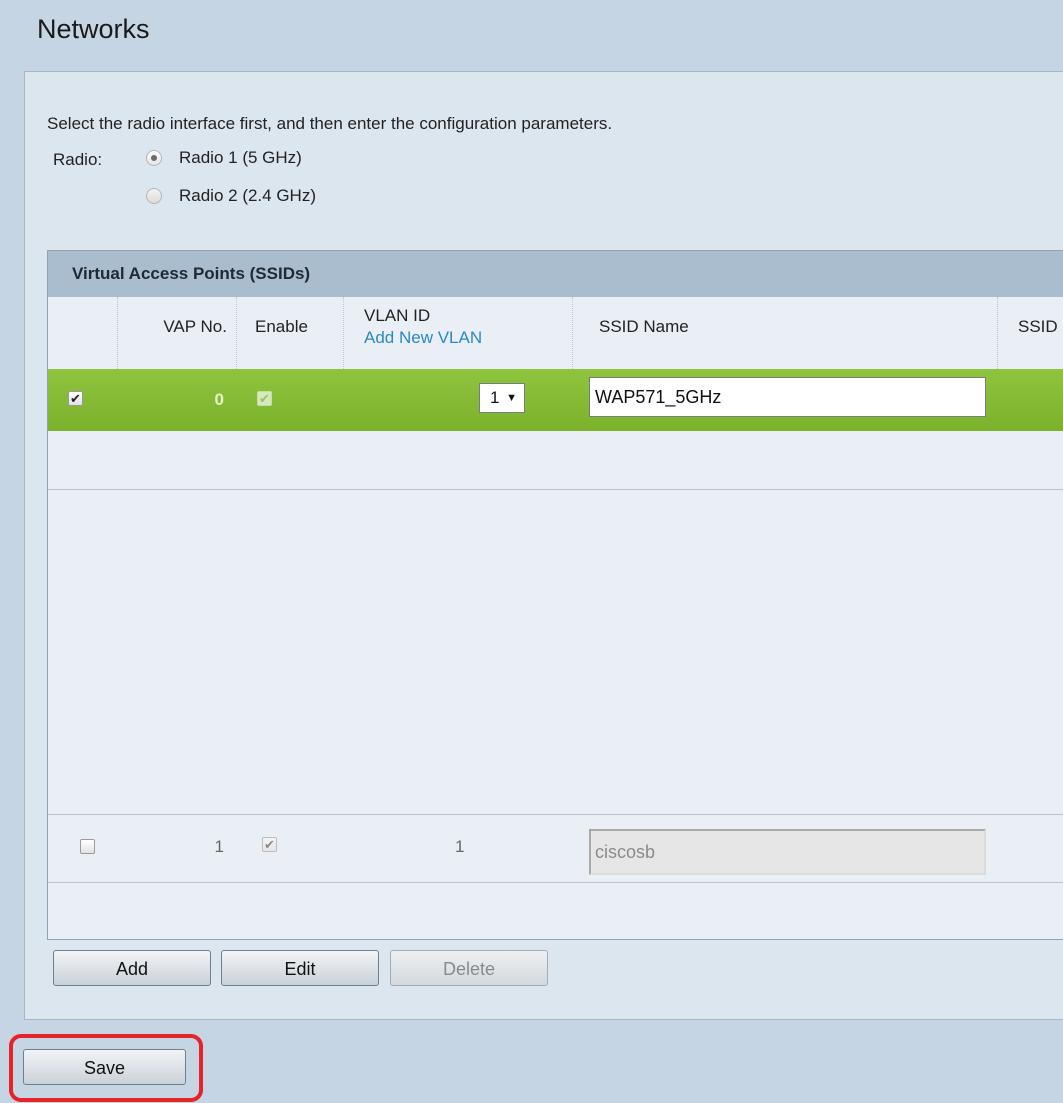 The width and height of the screenshot is (1063, 1103). What do you see at coordinates (87, 846) in the screenshot?
I see `row-select-checkbox` at bounding box center [87, 846].